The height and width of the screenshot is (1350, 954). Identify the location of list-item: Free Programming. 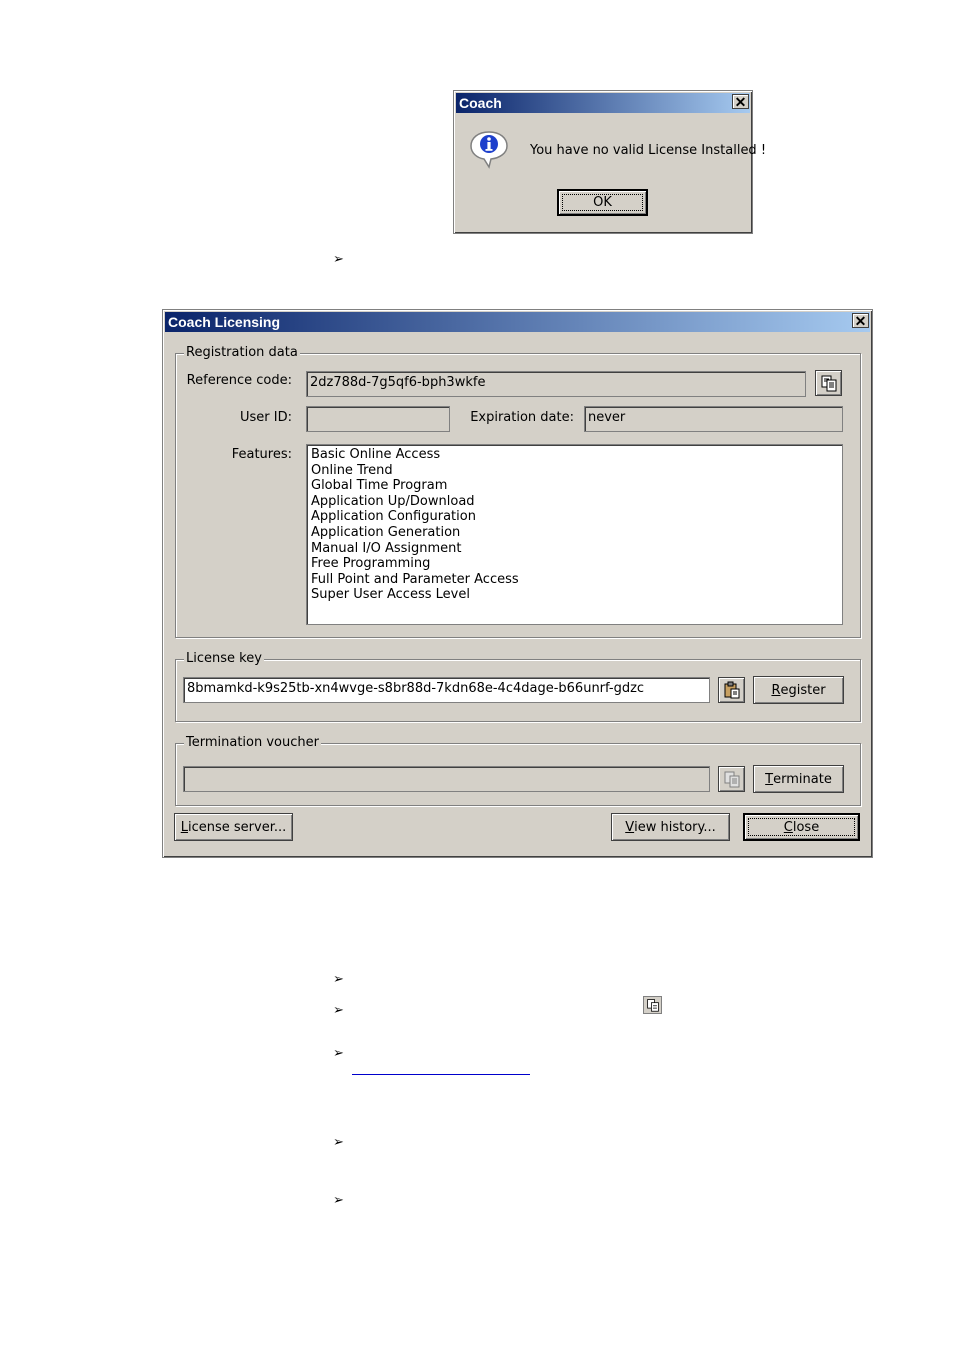
(371, 564).